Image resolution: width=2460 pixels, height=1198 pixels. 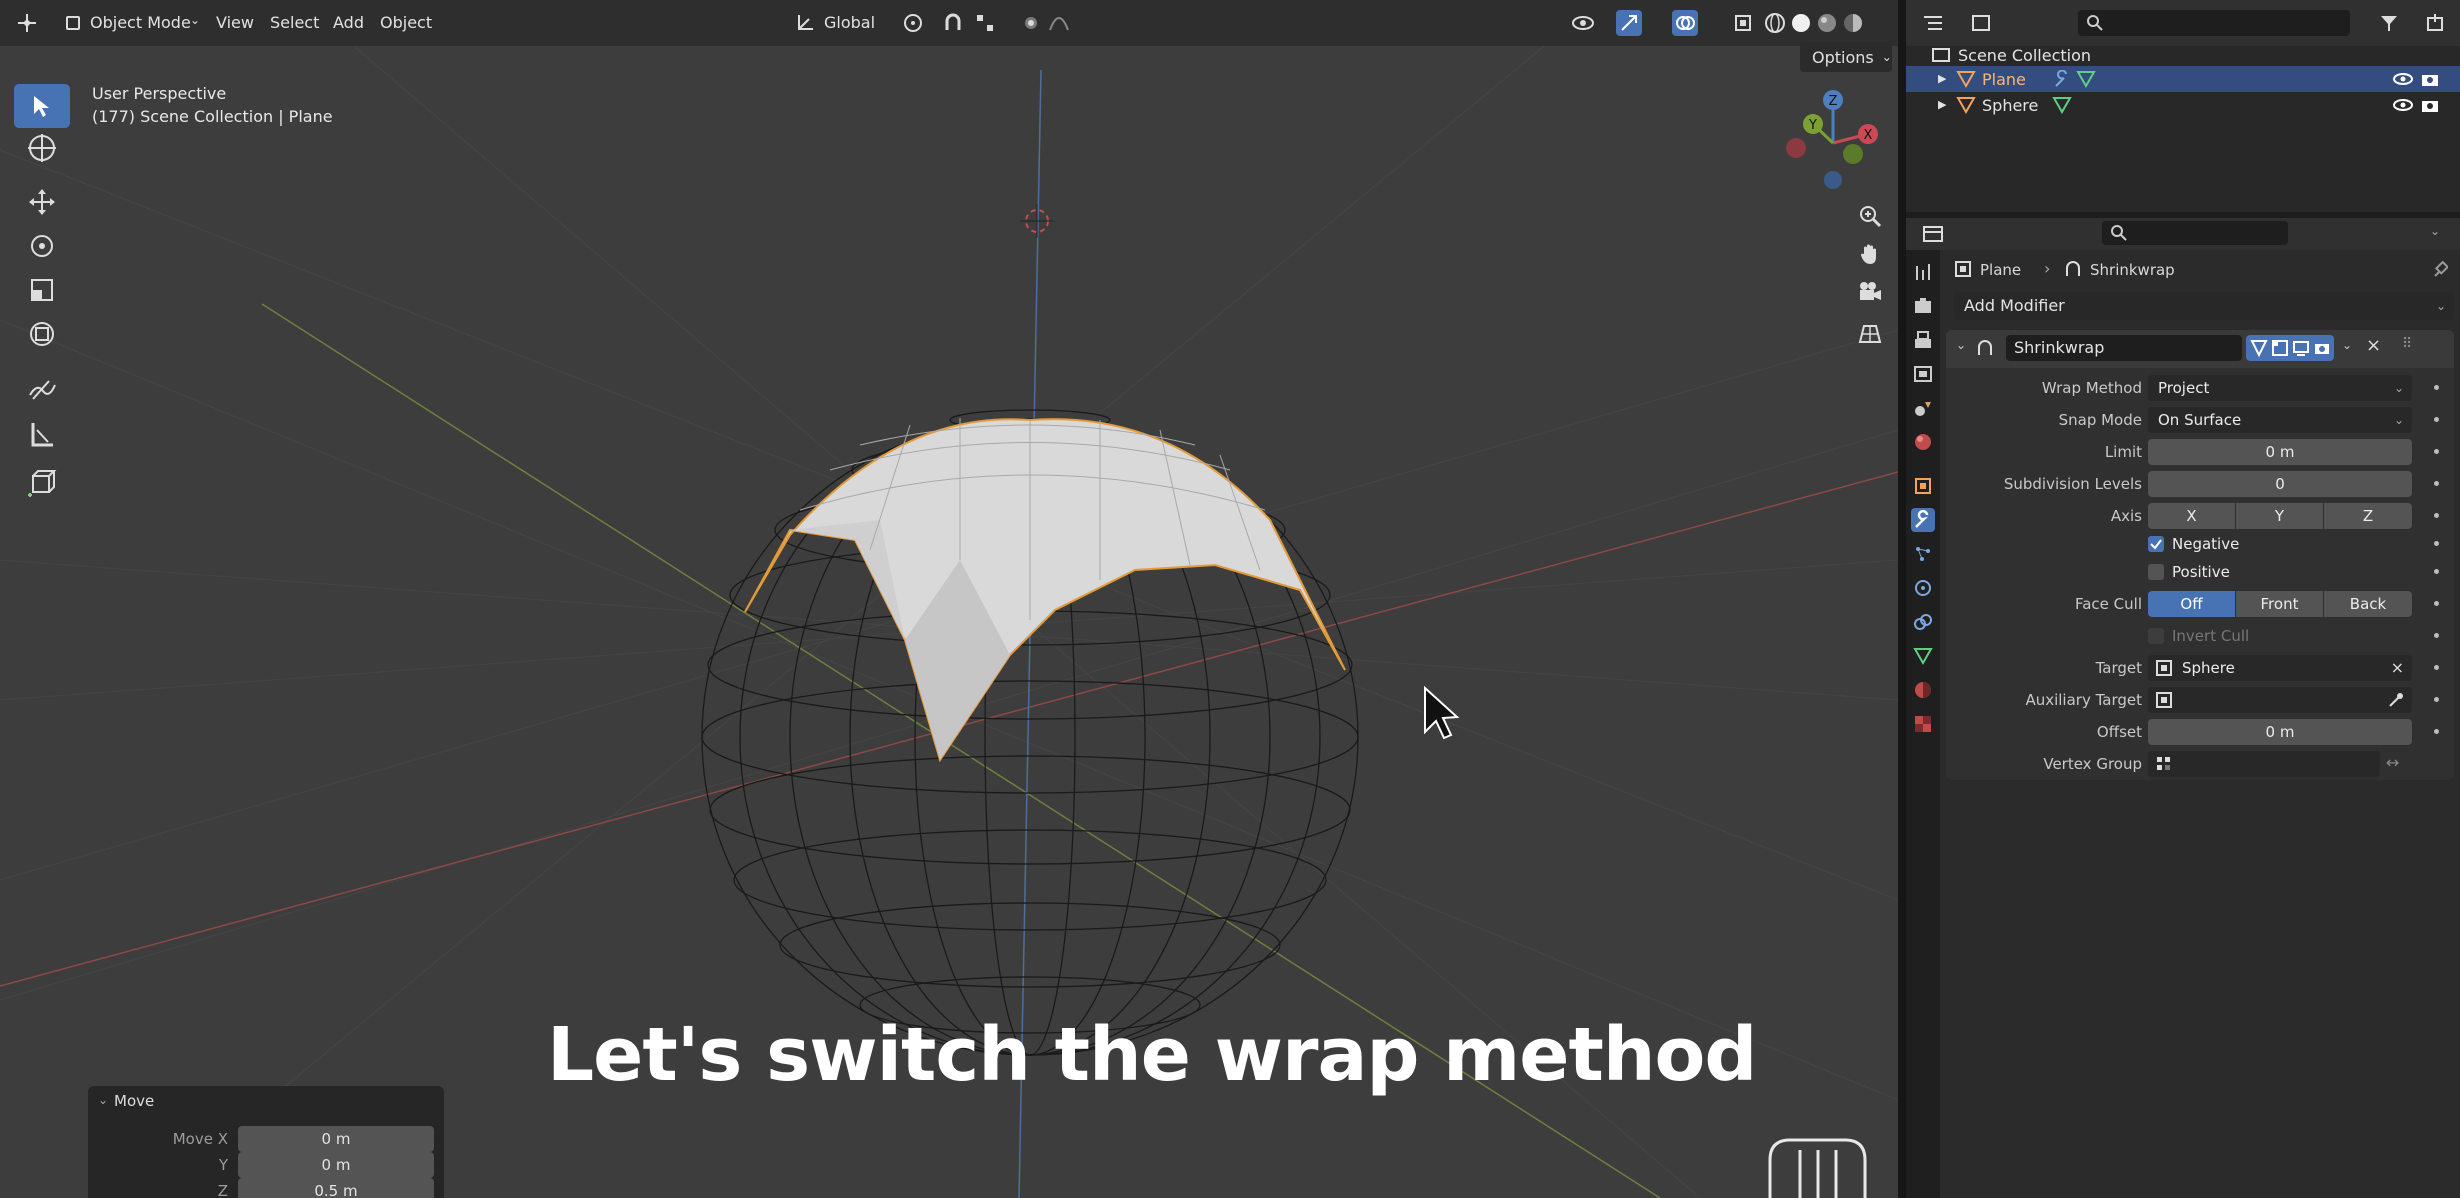 What do you see at coordinates (2280, 484) in the screenshot?
I see `subdivision-levels-field: 0` at bounding box center [2280, 484].